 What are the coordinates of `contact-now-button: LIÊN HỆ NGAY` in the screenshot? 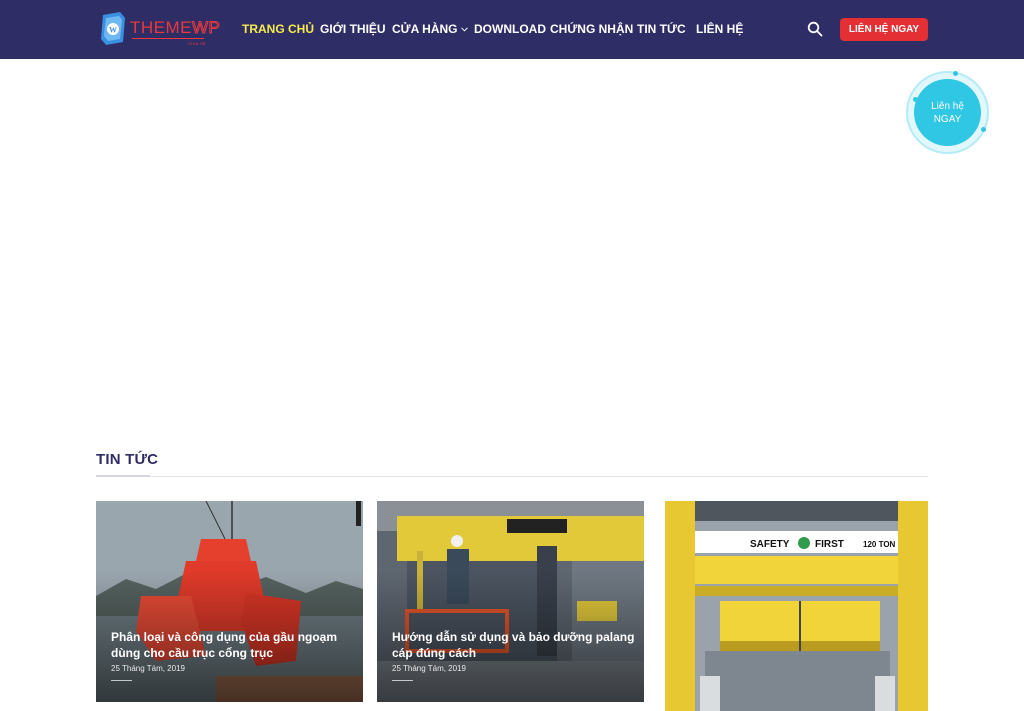 It's located at (884, 29).